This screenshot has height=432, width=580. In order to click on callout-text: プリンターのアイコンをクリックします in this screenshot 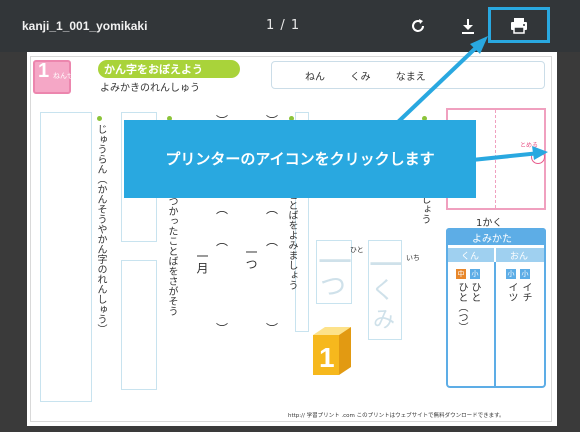, I will do `click(300, 159)`.